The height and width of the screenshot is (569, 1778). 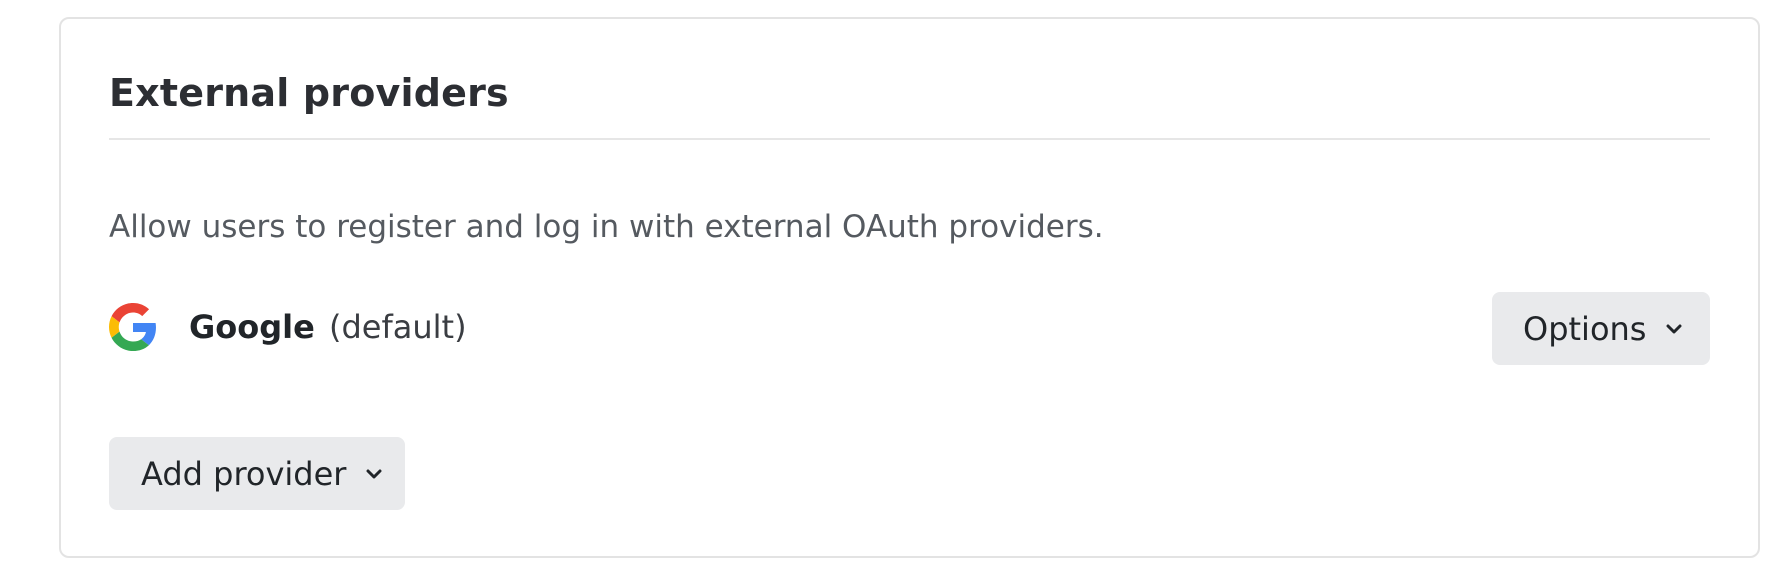 I want to click on provider-label: Google (default), so click(x=328, y=327).